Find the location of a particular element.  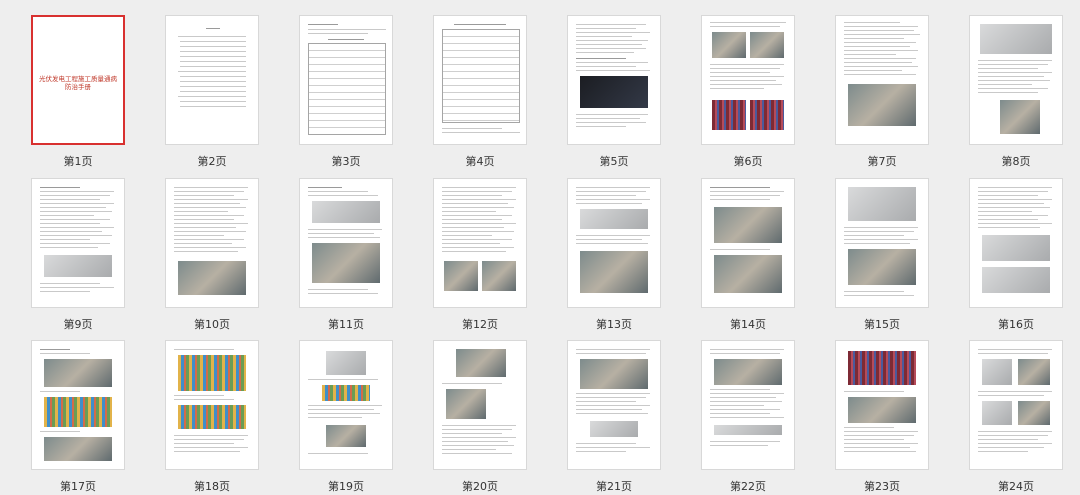

page-thumbnail-10: 第10页 is located at coordinates (201, 247).